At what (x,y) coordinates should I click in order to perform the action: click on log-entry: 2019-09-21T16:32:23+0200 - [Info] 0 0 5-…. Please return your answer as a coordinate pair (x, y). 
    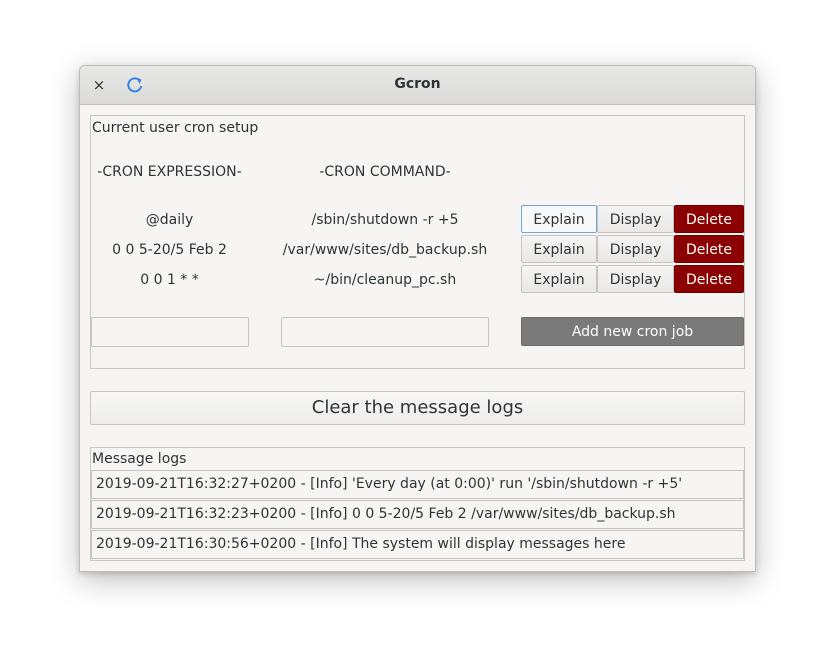
    Looking at the image, I should click on (417, 514).